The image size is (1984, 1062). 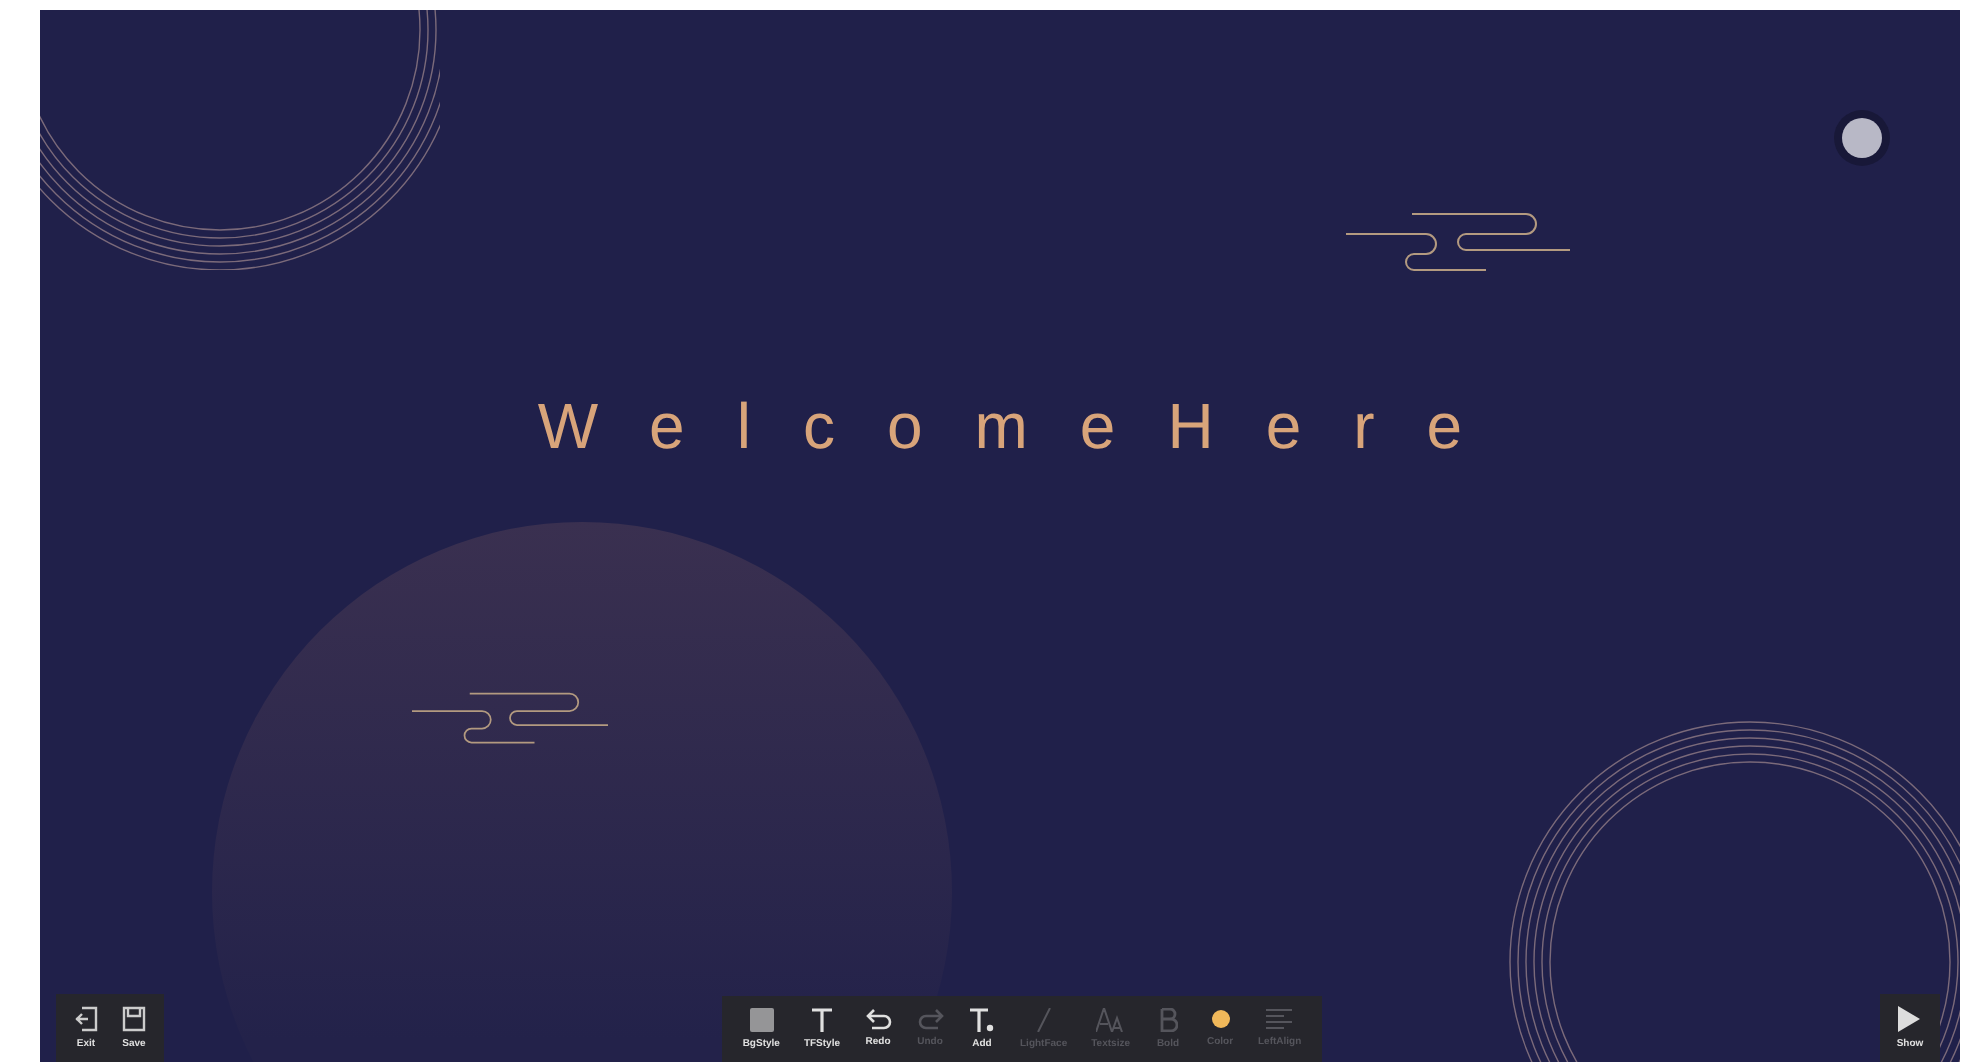 I want to click on slide-title: WelcomeHere, so click(x=1000, y=427).